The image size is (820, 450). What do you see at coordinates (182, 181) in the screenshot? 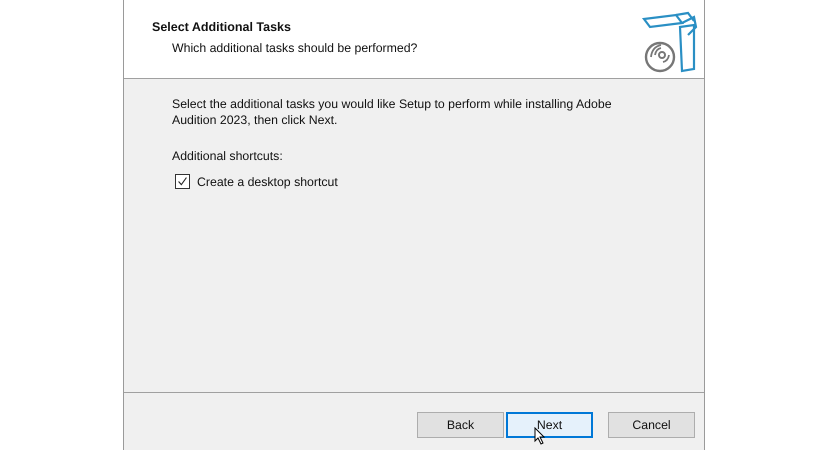
I see `checkbox` at bounding box center [182, 181].